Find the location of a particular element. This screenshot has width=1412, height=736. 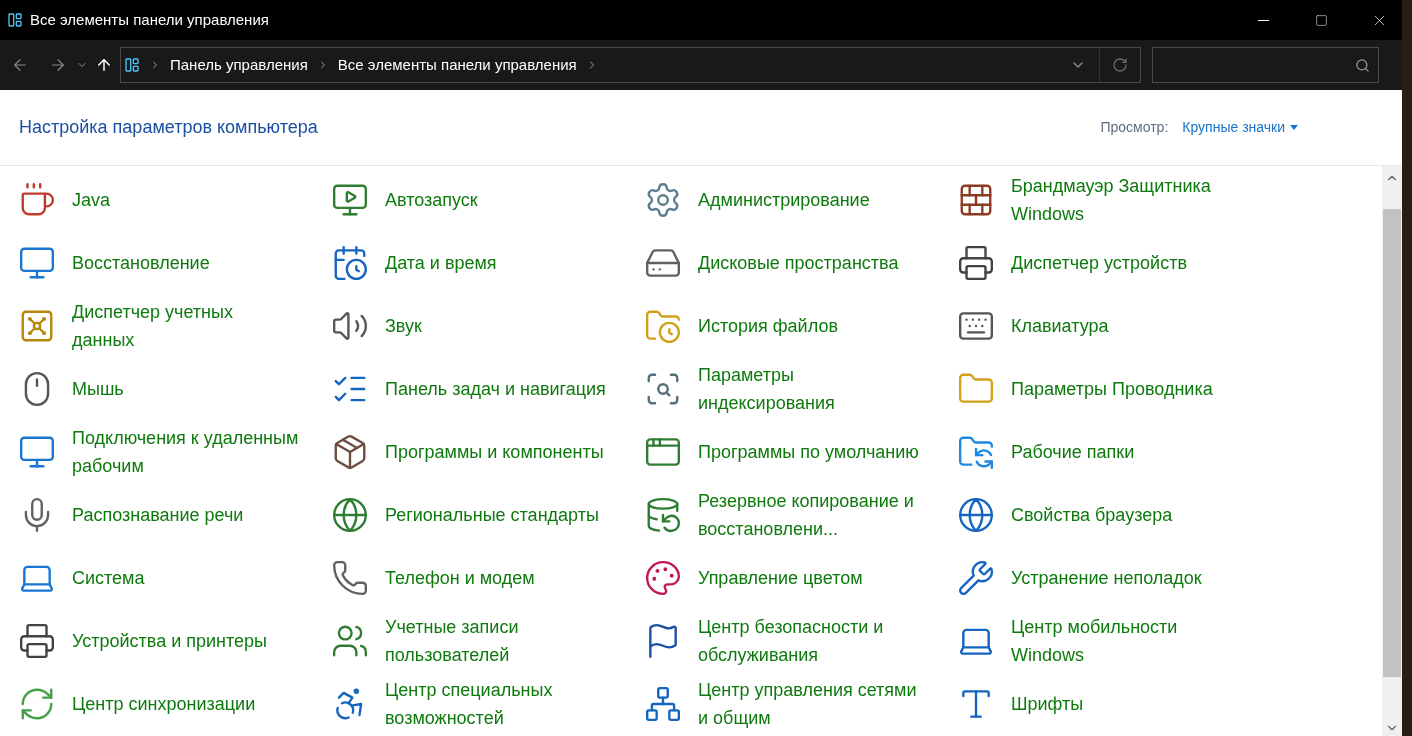

window-title: Все элементы панели управления is located at coordinates (149, 19).